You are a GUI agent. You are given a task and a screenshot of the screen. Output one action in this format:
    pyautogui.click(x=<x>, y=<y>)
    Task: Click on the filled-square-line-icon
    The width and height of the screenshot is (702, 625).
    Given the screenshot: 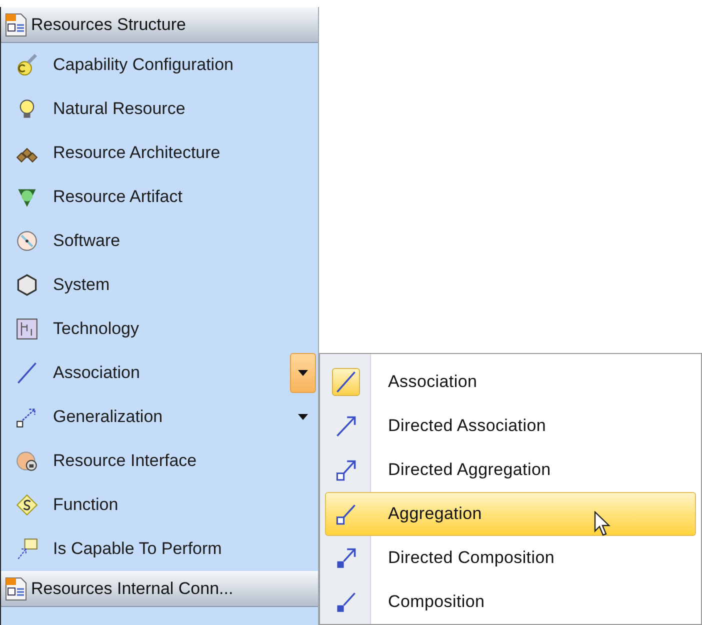 What is the action you would take?
    pyautogui.click(x=346, y=602)
    